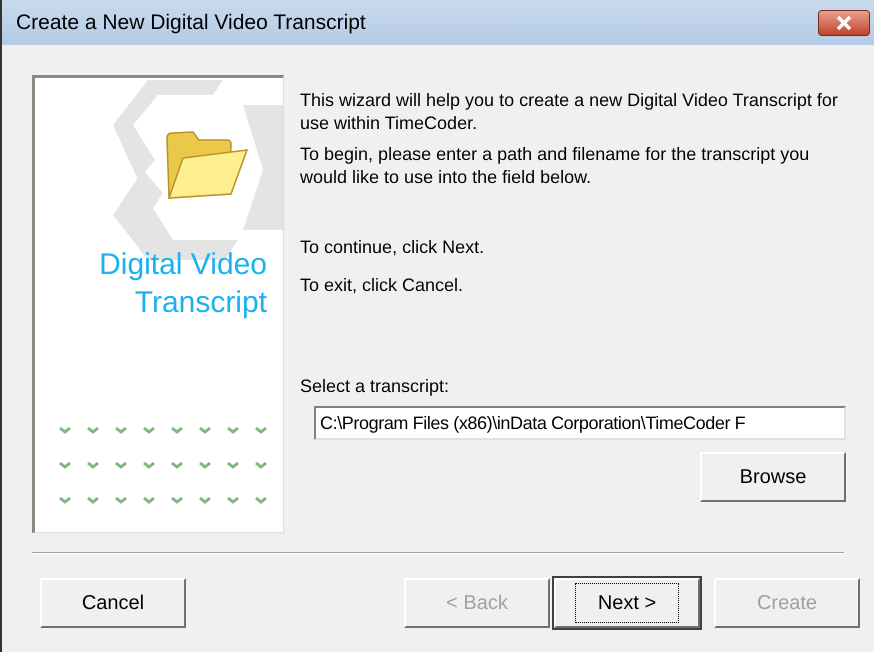 The width and height of the screenshot is (874, 652). Describe the element at coordinates (569, 112) in the screenshot. I see `instruction-text: This wizard will help you to create a new Digital Video Transcript for use within TimeCoder.` at that location.